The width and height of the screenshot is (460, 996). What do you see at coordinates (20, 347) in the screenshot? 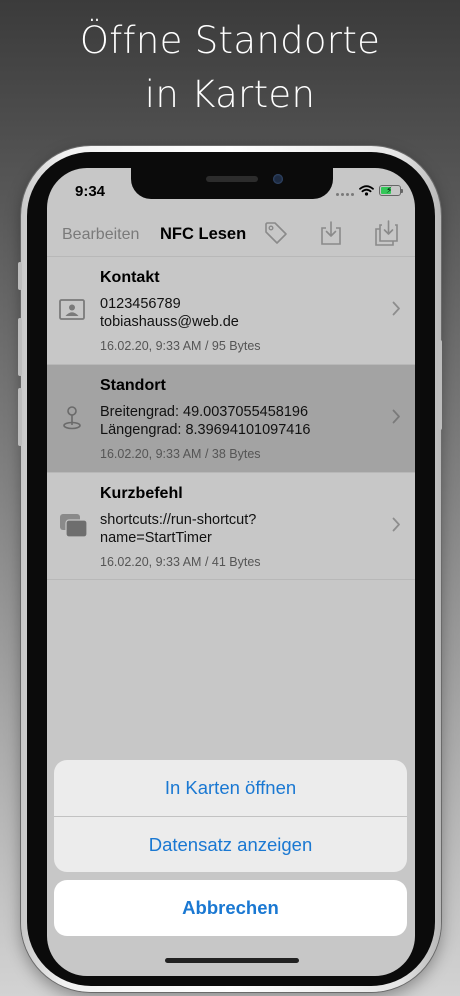
I see `volume-up-button` at bounding box center [20, 347].